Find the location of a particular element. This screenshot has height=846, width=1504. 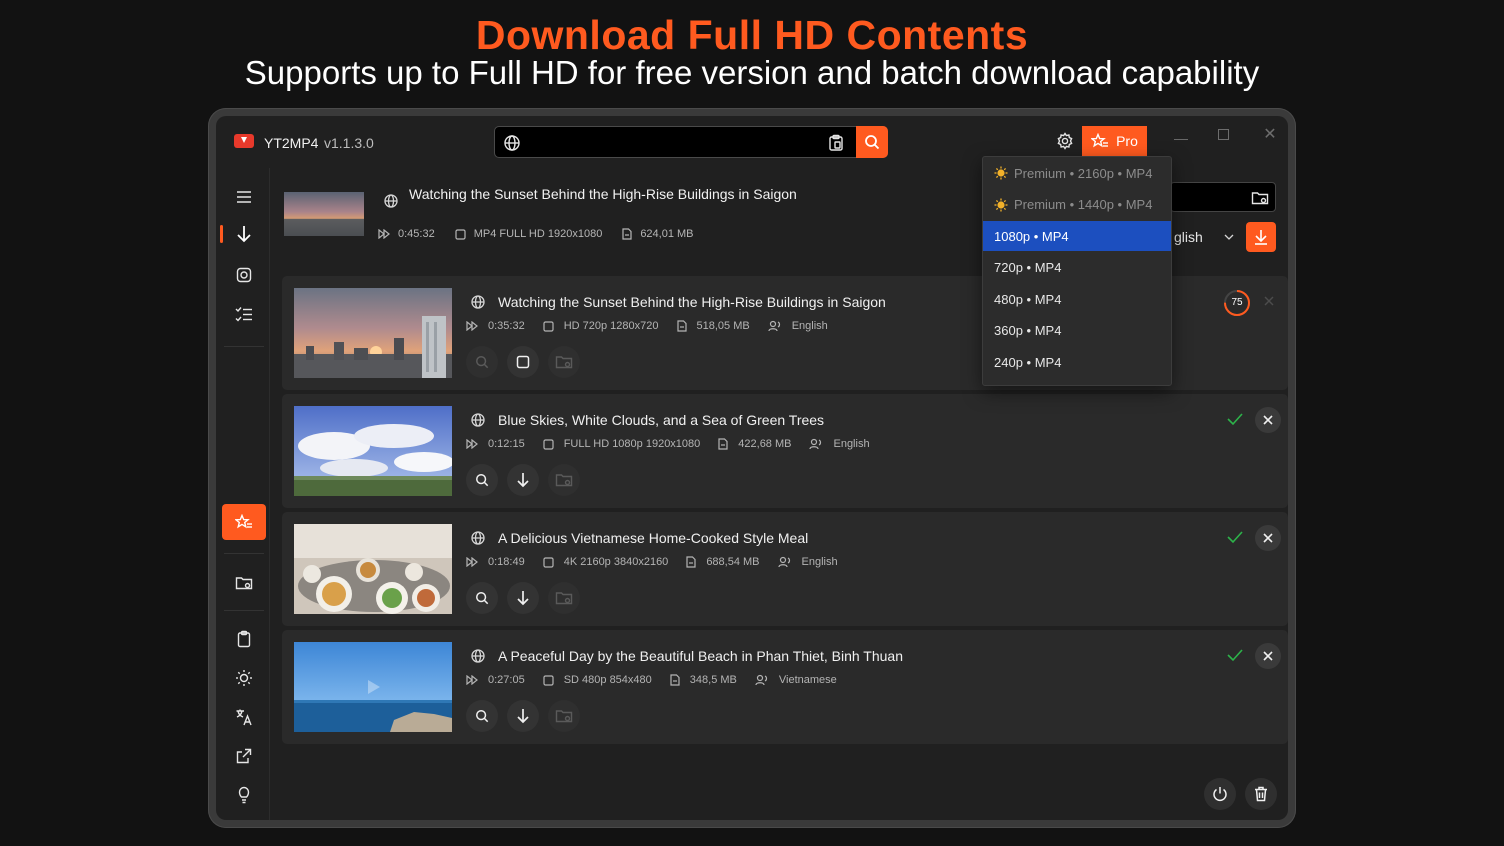

check-icon is located at coordinates (1235, 419).